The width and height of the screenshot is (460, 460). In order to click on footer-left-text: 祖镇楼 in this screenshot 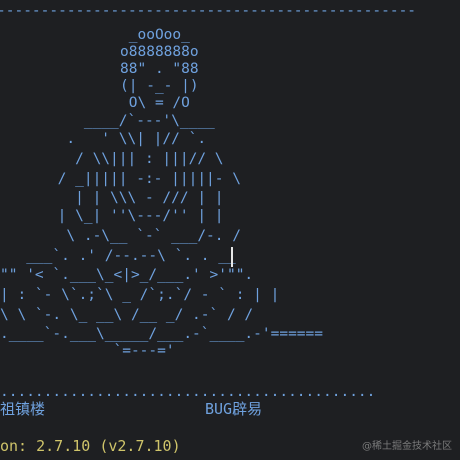, I will do `click(23, 409)`.